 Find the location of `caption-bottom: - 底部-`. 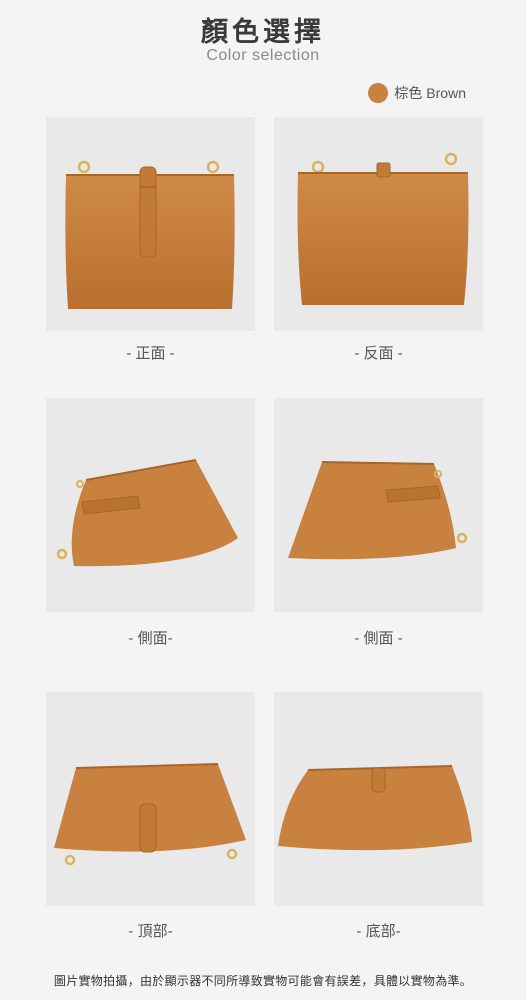

caption-bottom: - 底部- is located at coordinates (378, 931).